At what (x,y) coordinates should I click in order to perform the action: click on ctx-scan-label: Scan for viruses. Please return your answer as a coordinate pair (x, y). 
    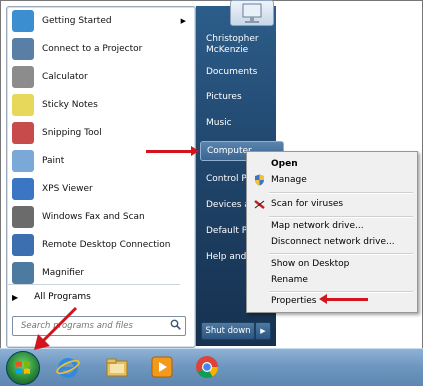
    Looking at the image, I should click on (307, 204).